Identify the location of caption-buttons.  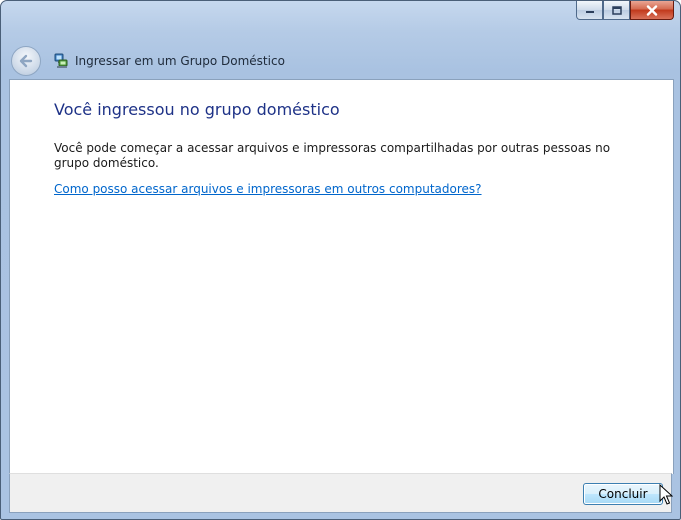
(625, 11).